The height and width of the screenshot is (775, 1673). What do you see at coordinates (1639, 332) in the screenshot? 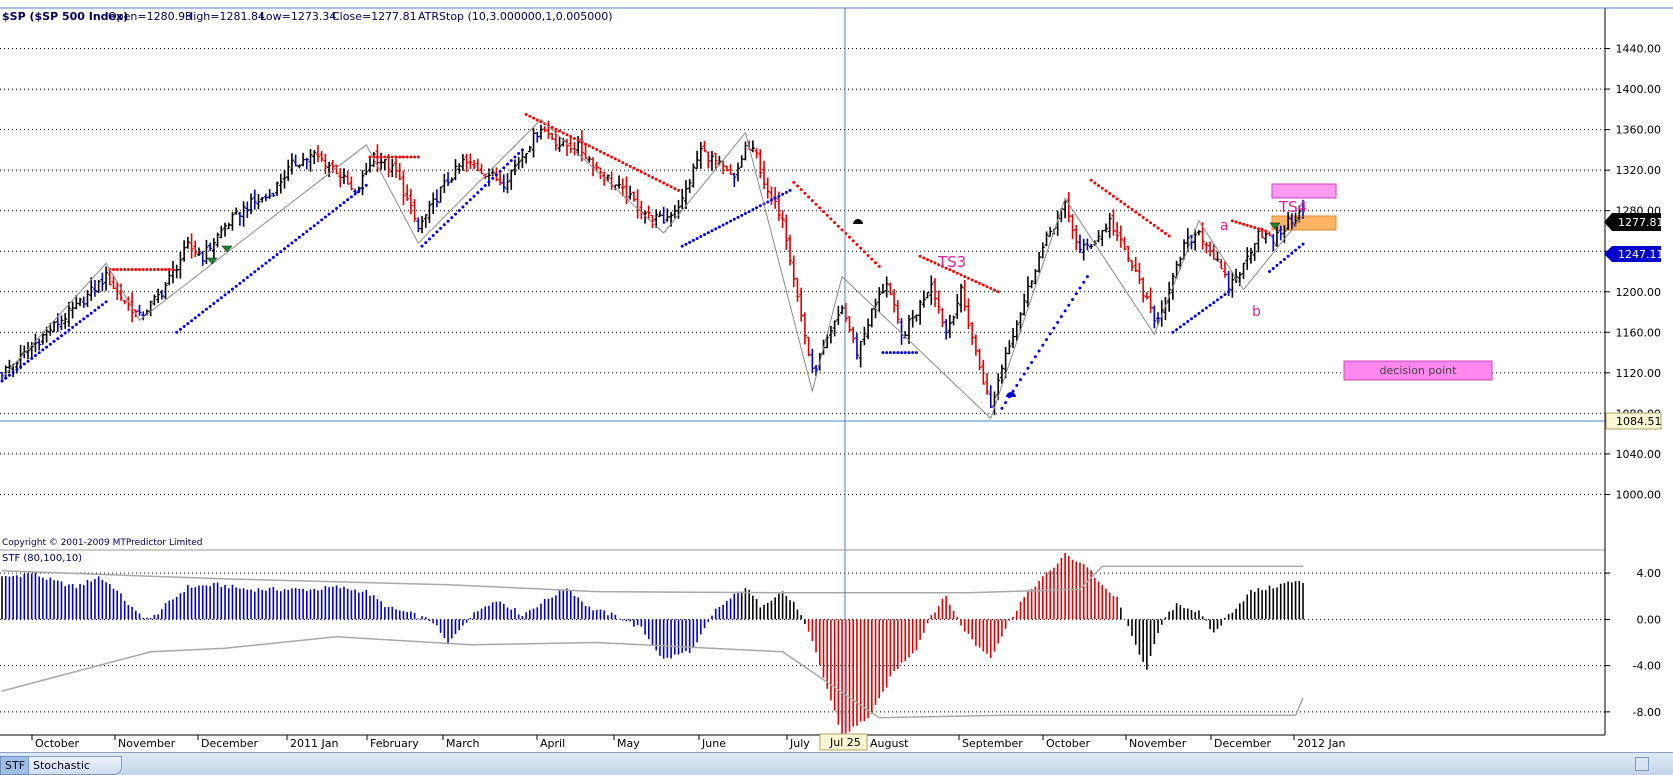
I see `price-tick-label: 1160.00` at bounding box center [1639, 332].